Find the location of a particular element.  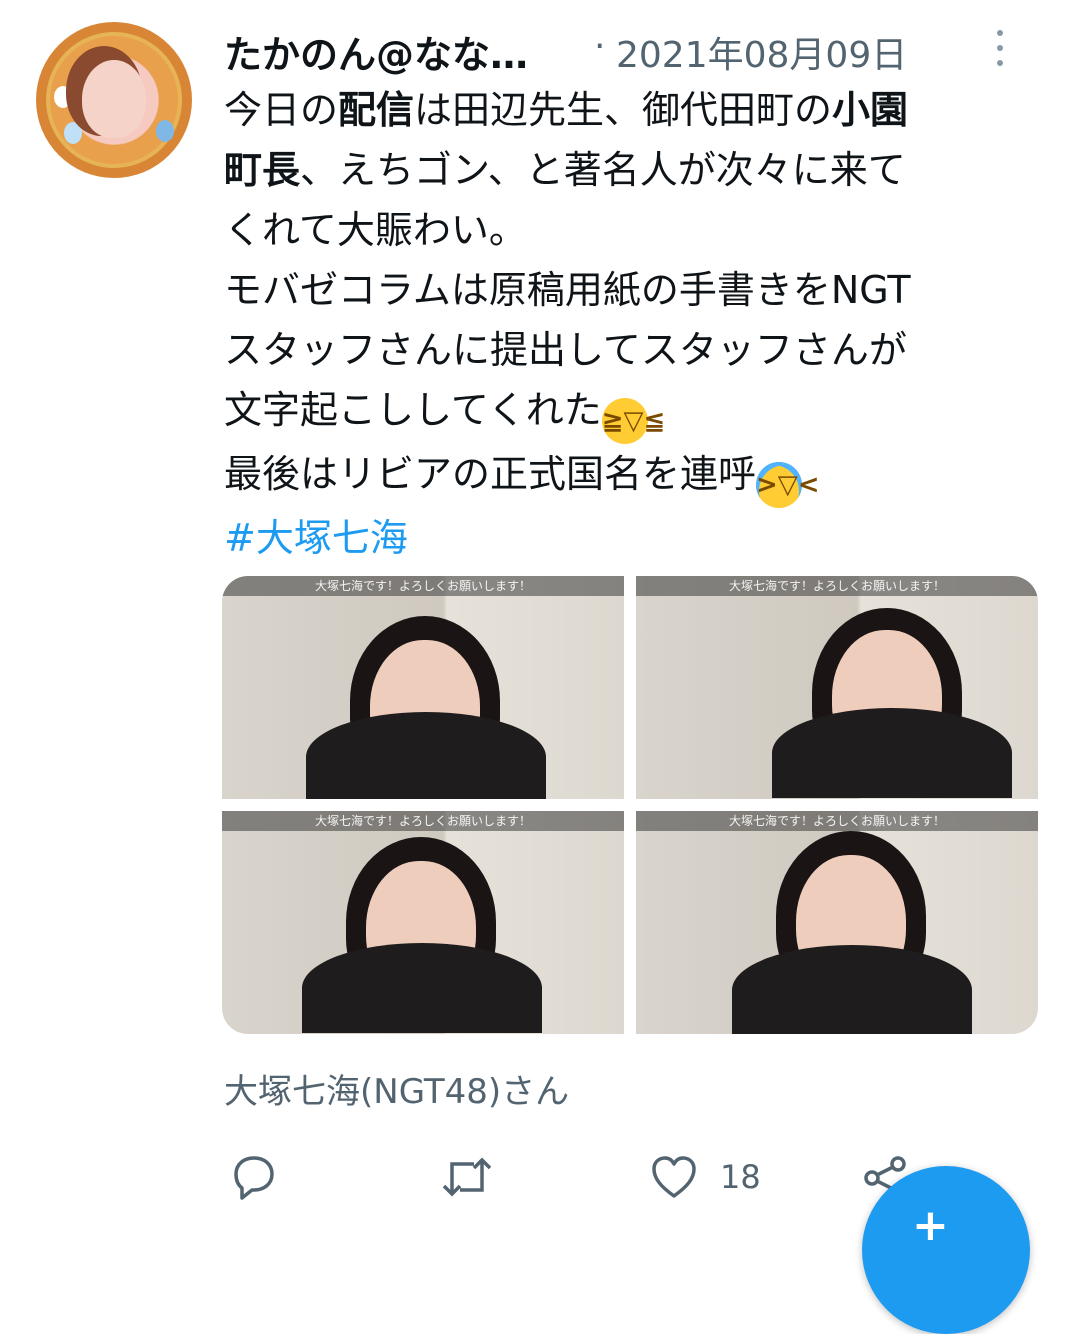

grinning-squinting-face-icon: ≧▽≦ is located at coordinates (633, 421).